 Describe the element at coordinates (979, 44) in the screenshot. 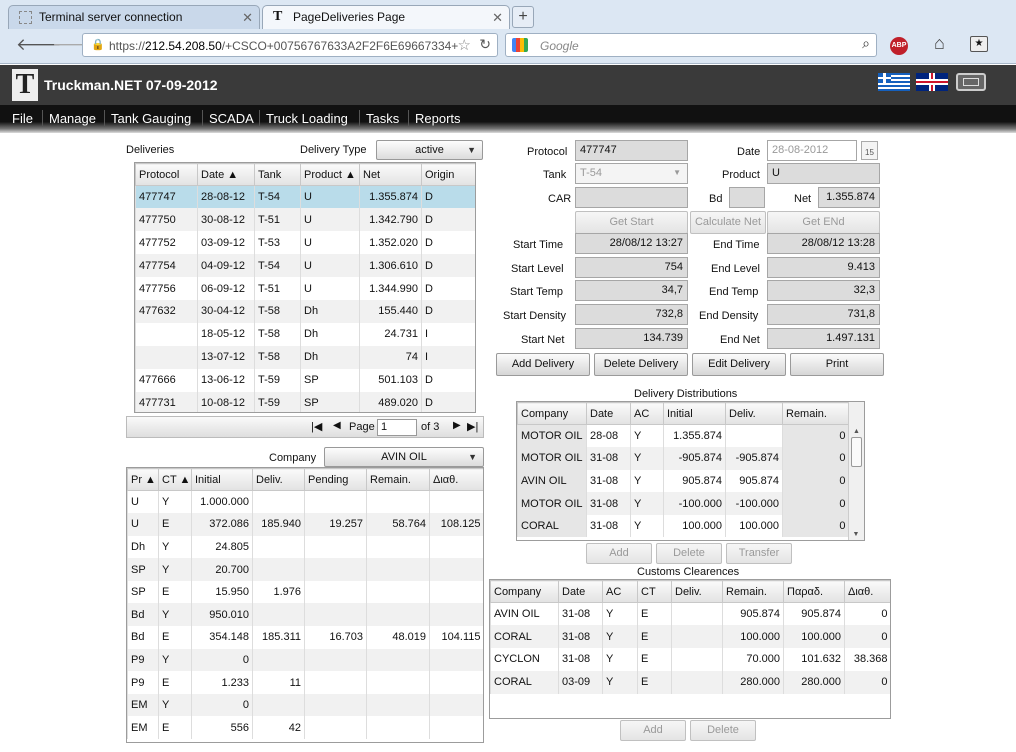

I see `bookmarks-icon: ★` at that location.